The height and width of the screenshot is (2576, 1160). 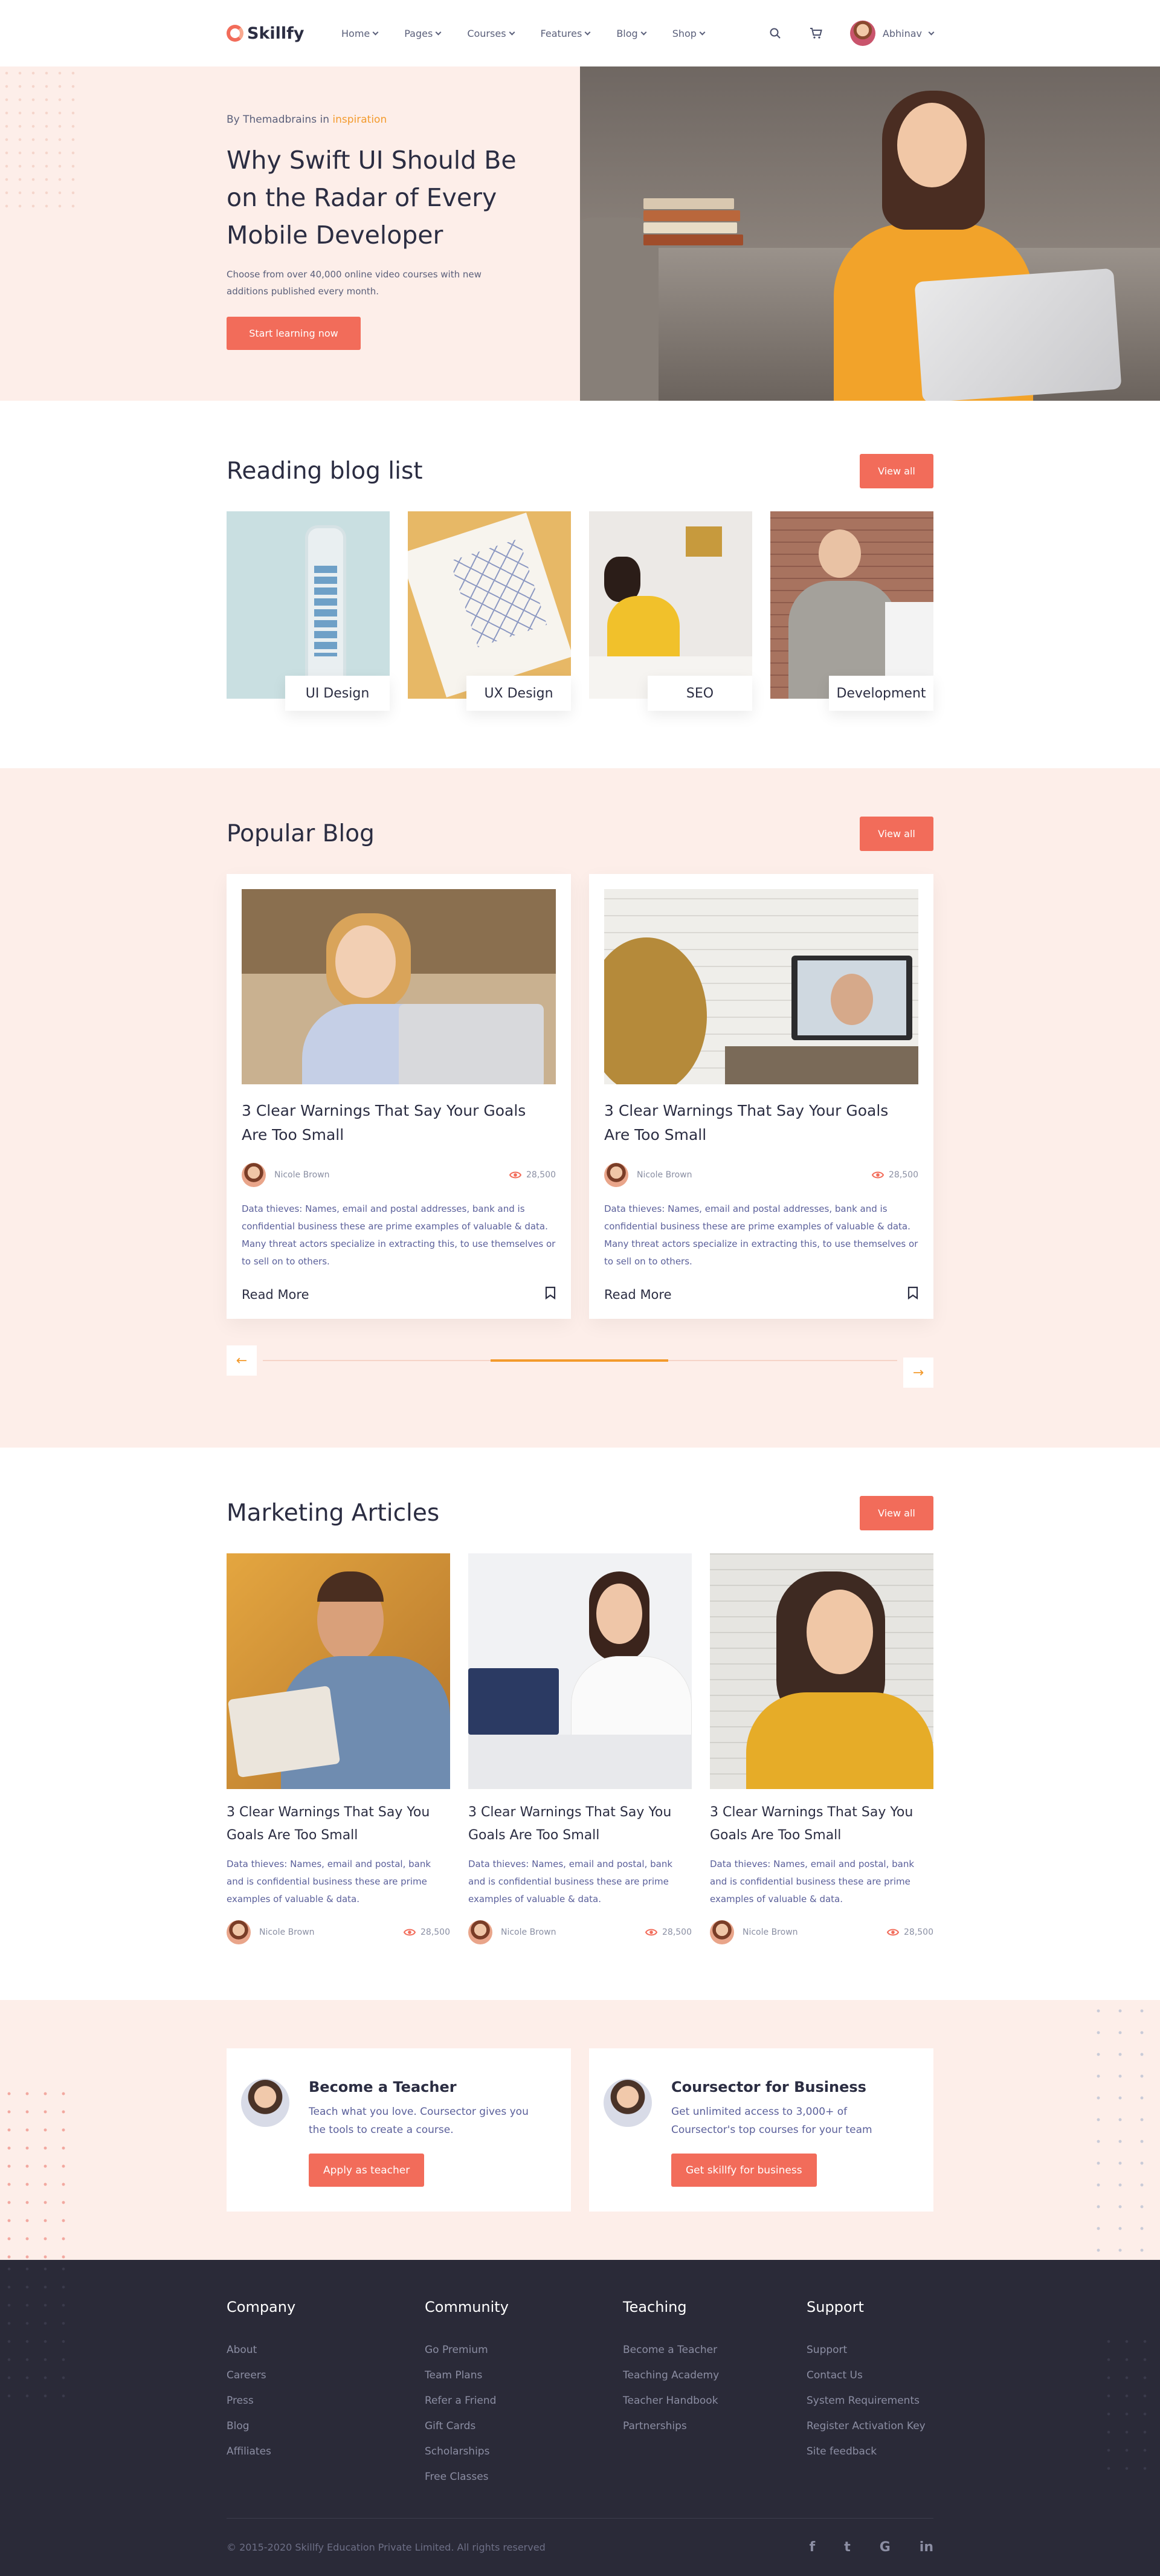 What do you see at coordinates (284, 33) in the screenshot?
I see `brand-logo: Skillfy` at bounding box center [284, 33].